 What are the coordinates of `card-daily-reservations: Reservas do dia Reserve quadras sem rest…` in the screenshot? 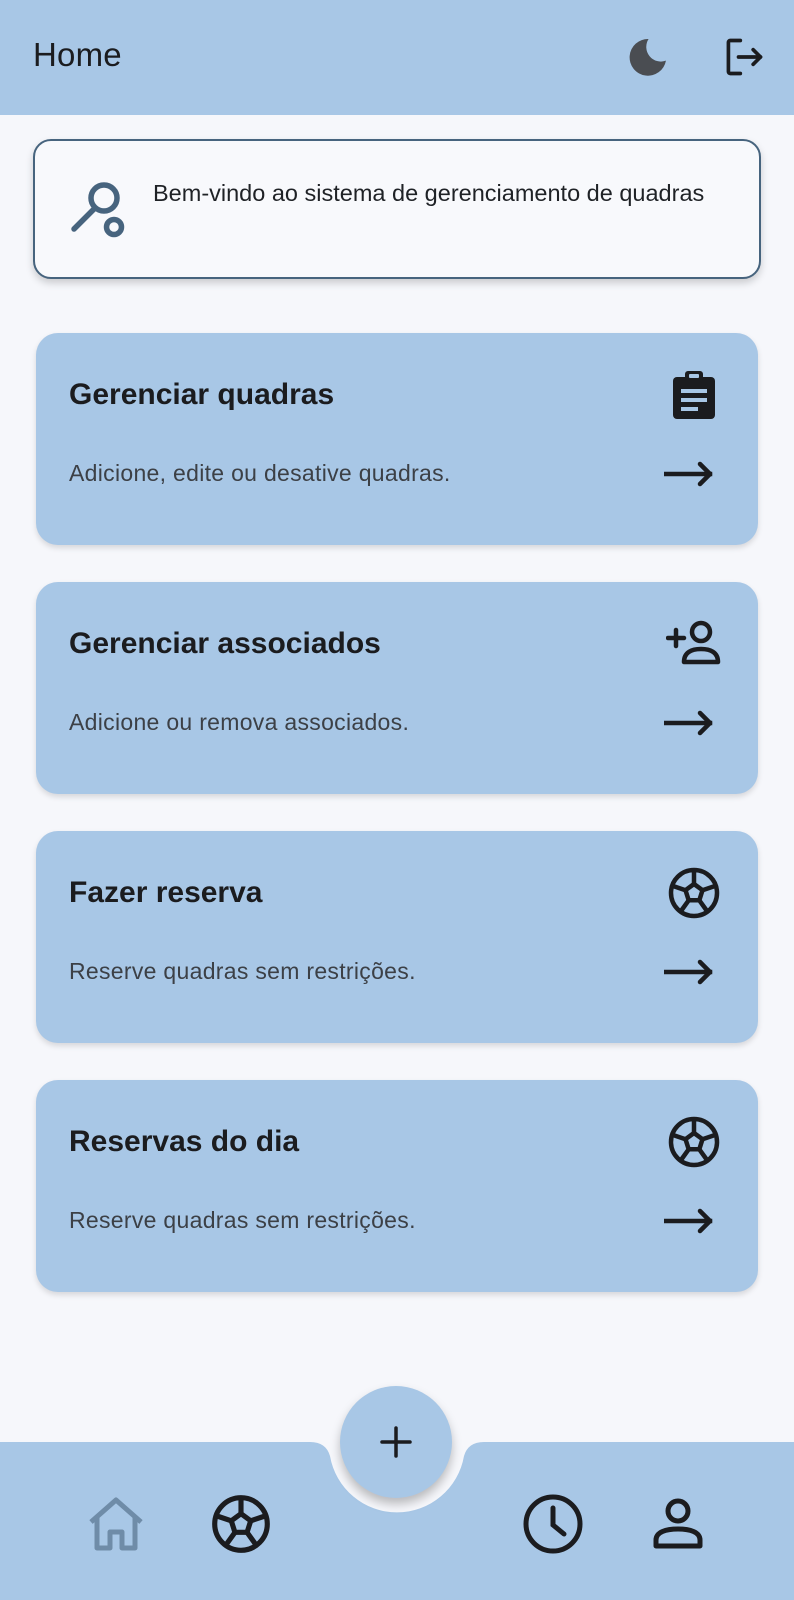 It's located at (397, 1186).